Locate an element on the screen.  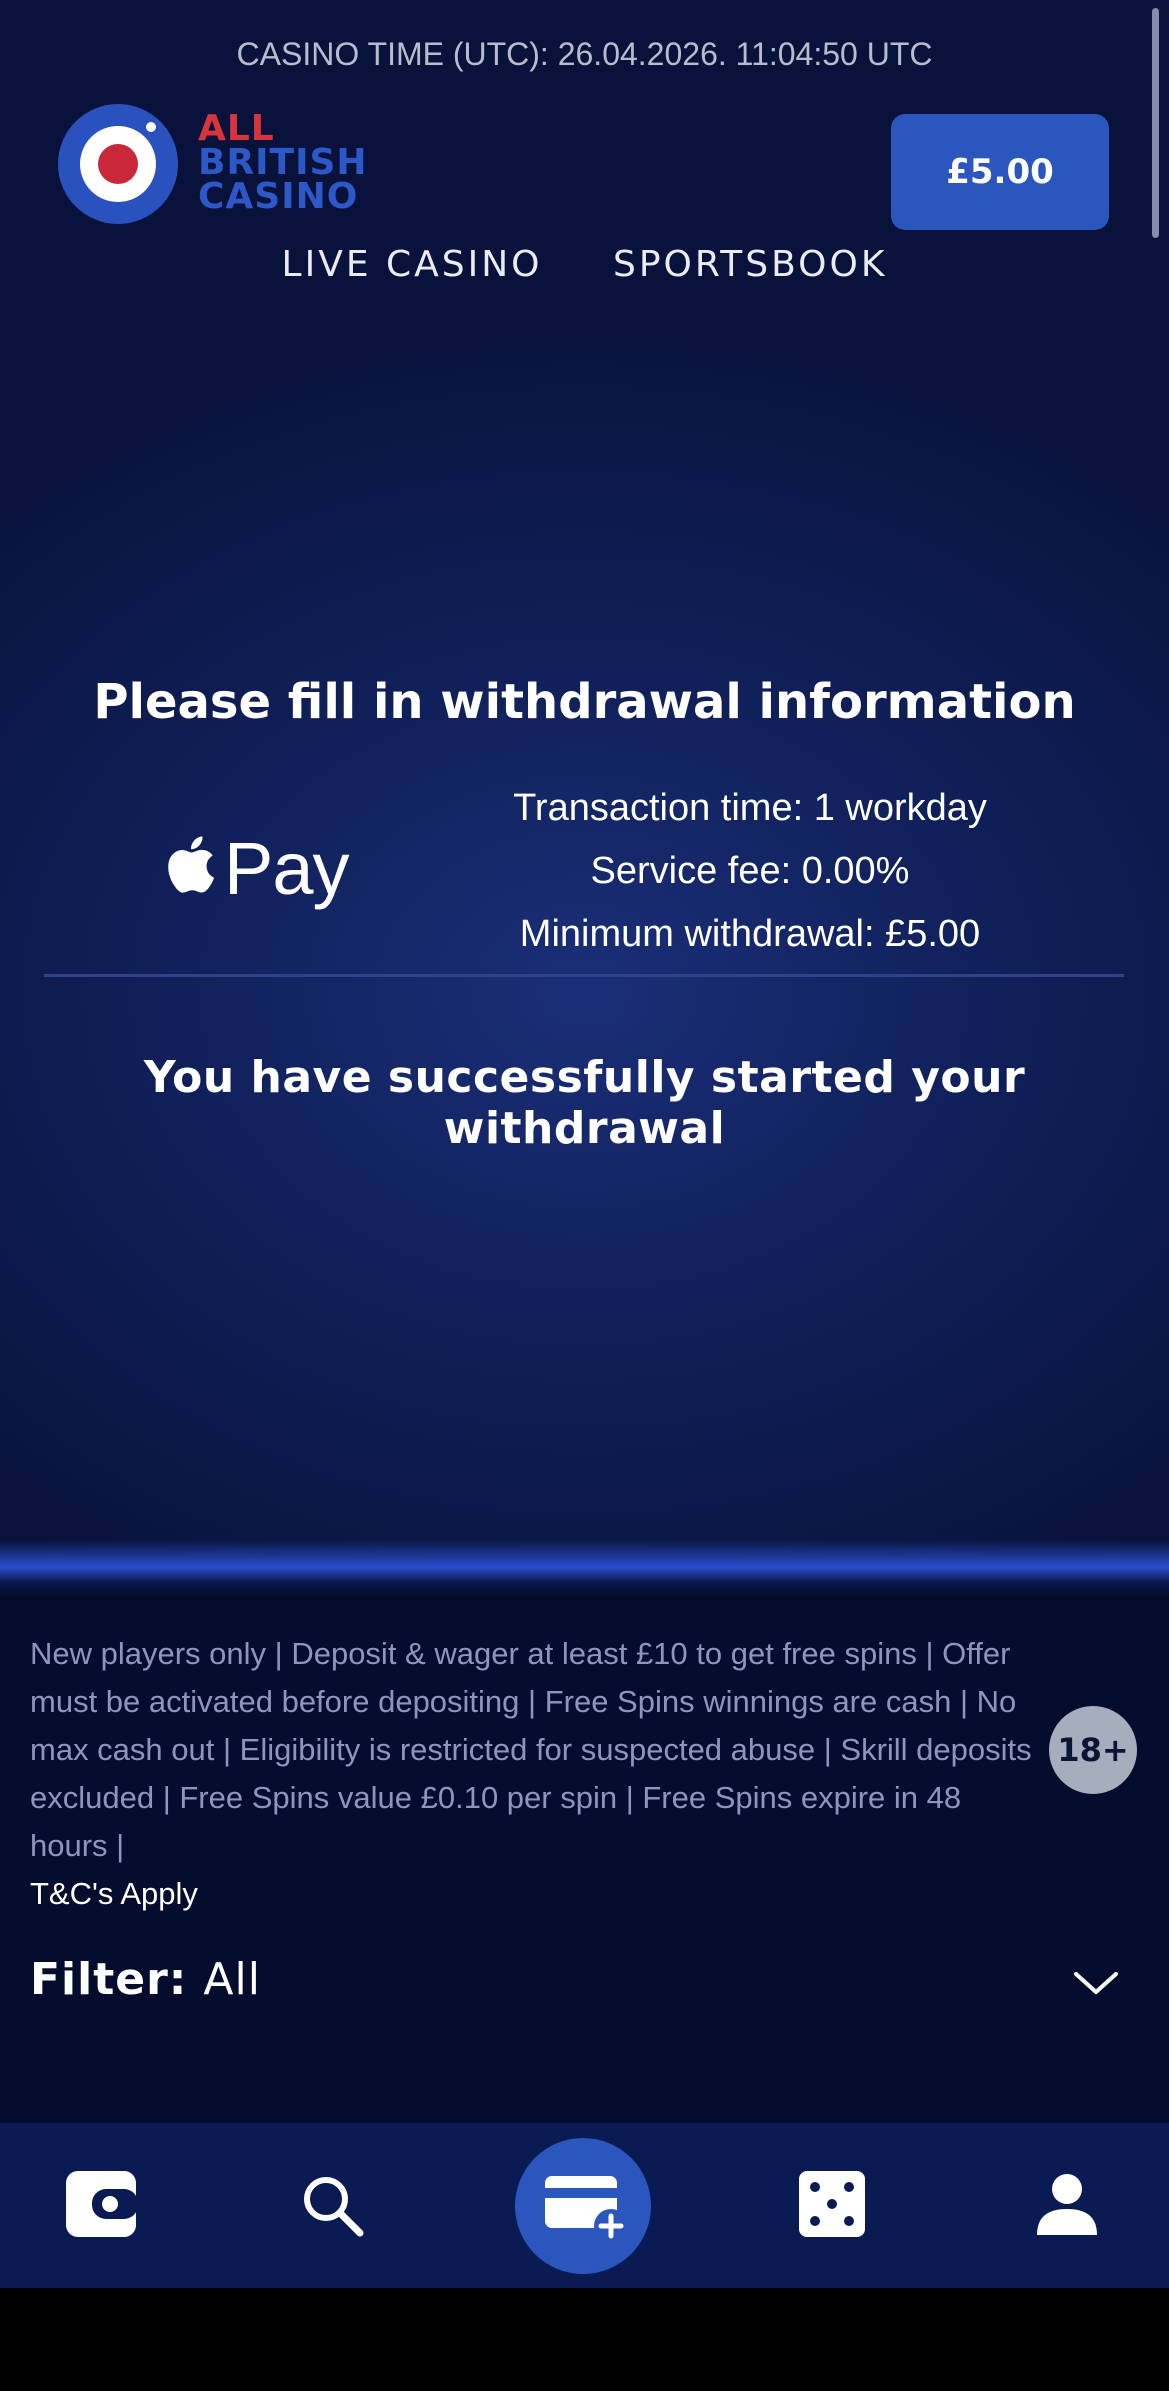
tab-wallet is located at coordinates (104, 2205).